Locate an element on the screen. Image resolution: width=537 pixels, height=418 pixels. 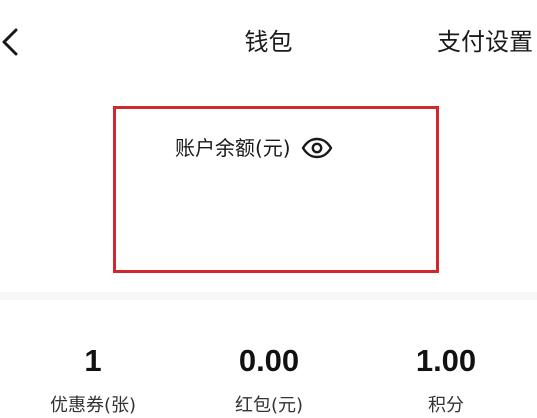
balance-label: 账户余额(元) is located at coordinates (233, 148).